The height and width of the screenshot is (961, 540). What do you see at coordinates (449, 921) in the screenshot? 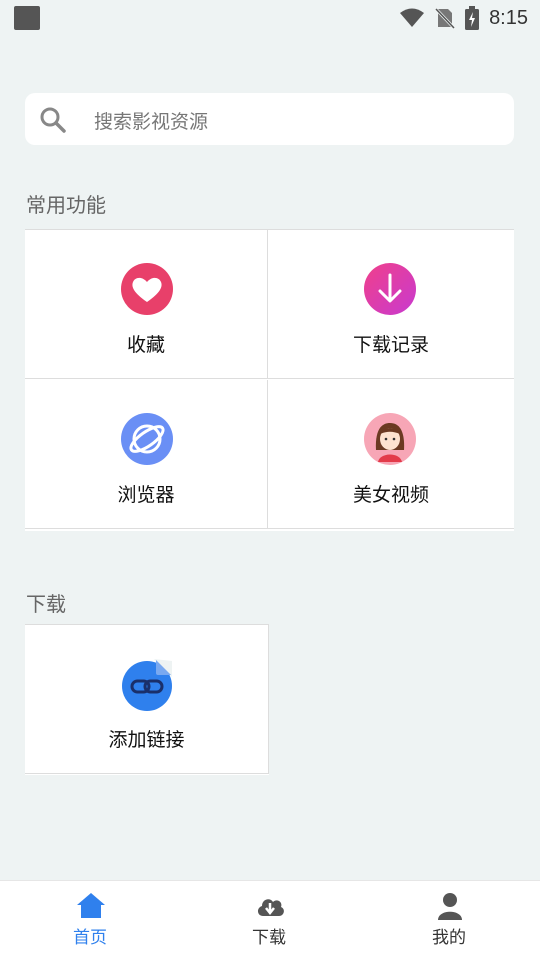
I see `tab-profile: 我的` at bounding box center [449, 921].